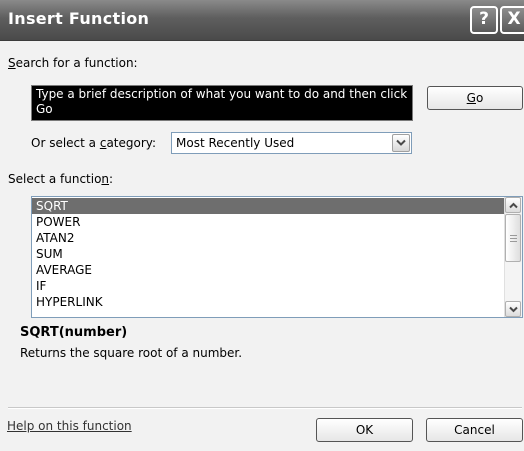 Image resolution: width=524 pixels, height=451 pixels. I want to click on function-list-scrollbar, so click(513, 257).